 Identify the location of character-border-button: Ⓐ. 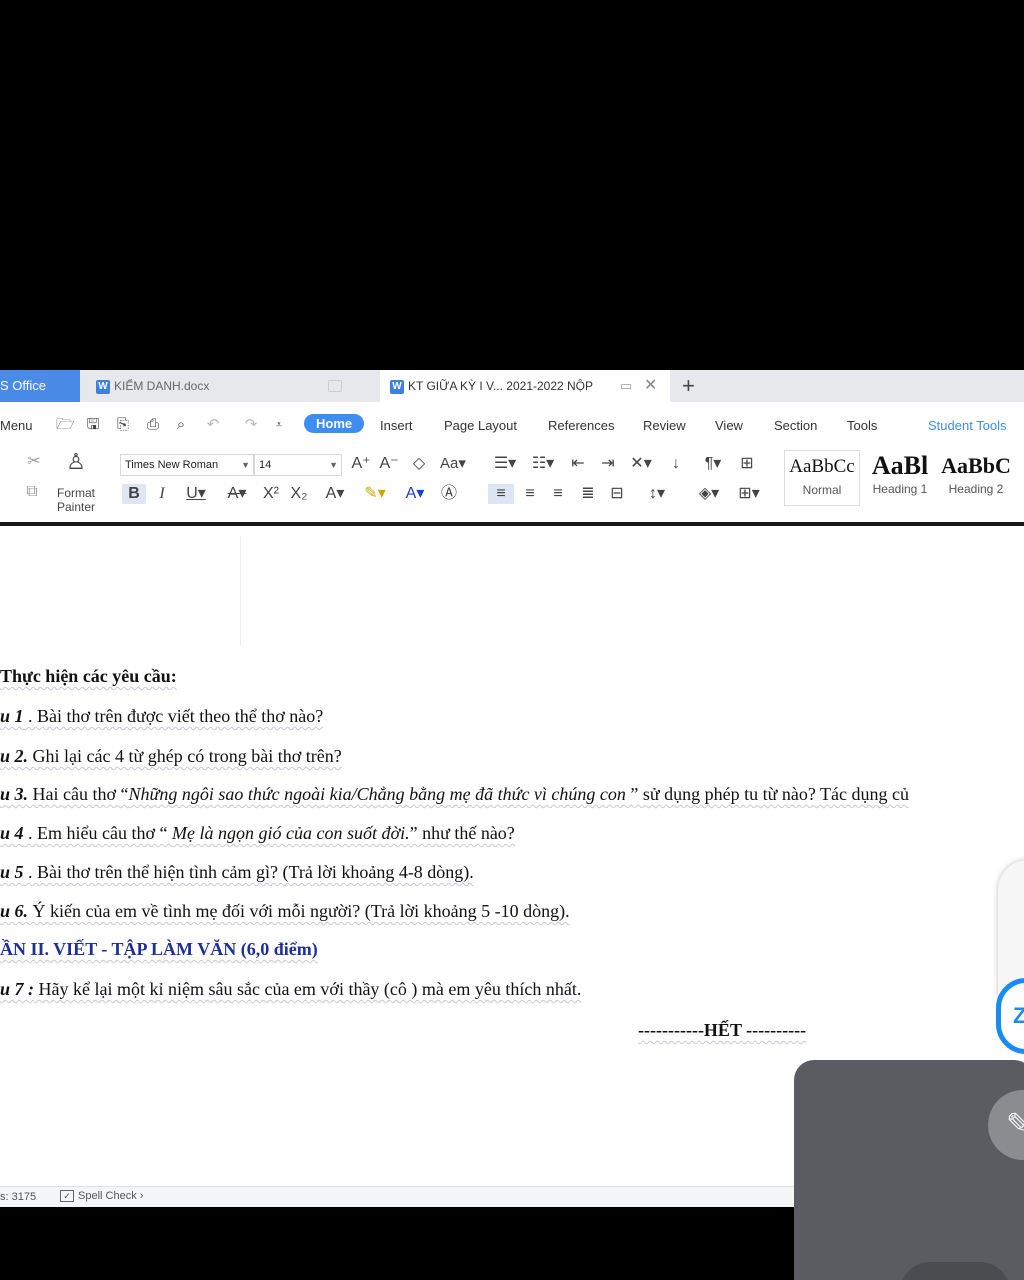
(449, 494).